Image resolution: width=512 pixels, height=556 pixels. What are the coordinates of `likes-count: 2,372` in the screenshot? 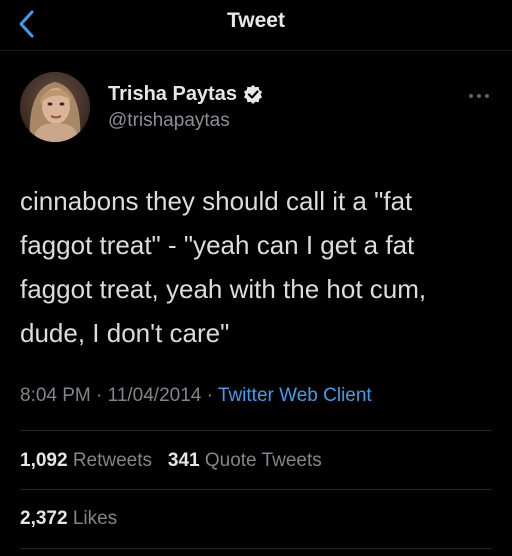 It's located at (44, 518).